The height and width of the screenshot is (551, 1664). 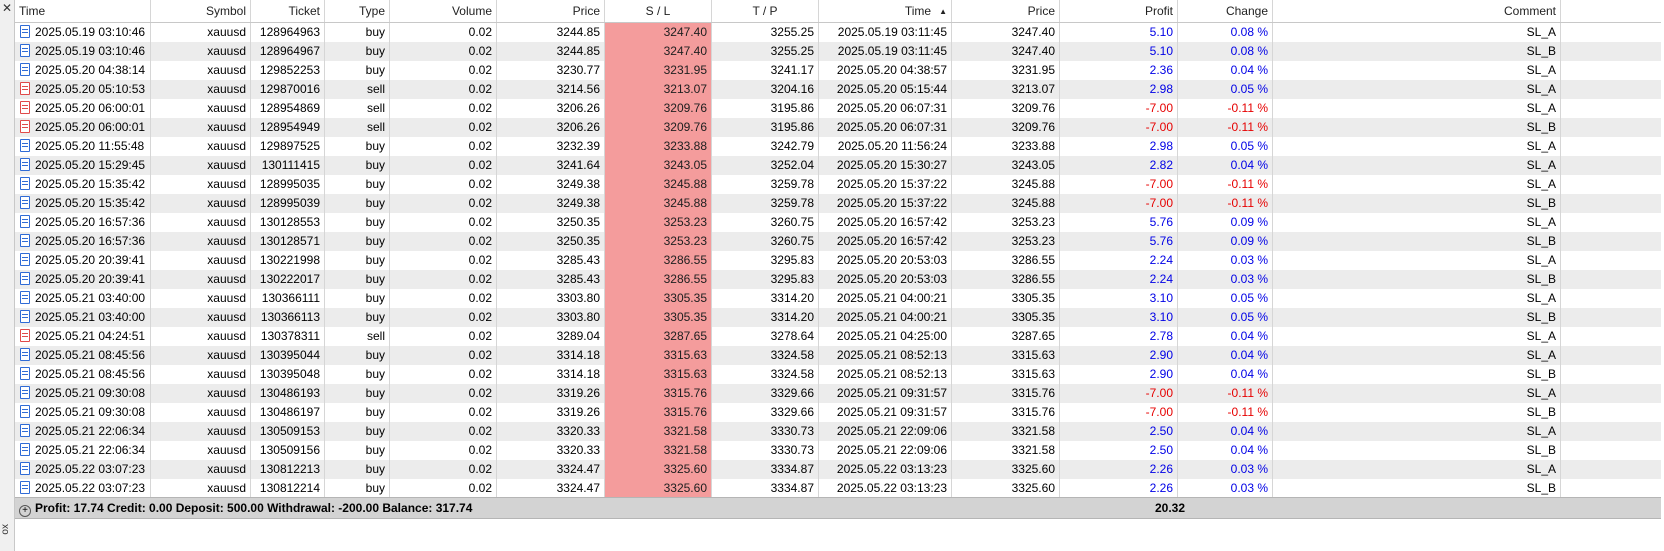 I want to click on column-header-open-time: Time, so click(x=83, y=11).